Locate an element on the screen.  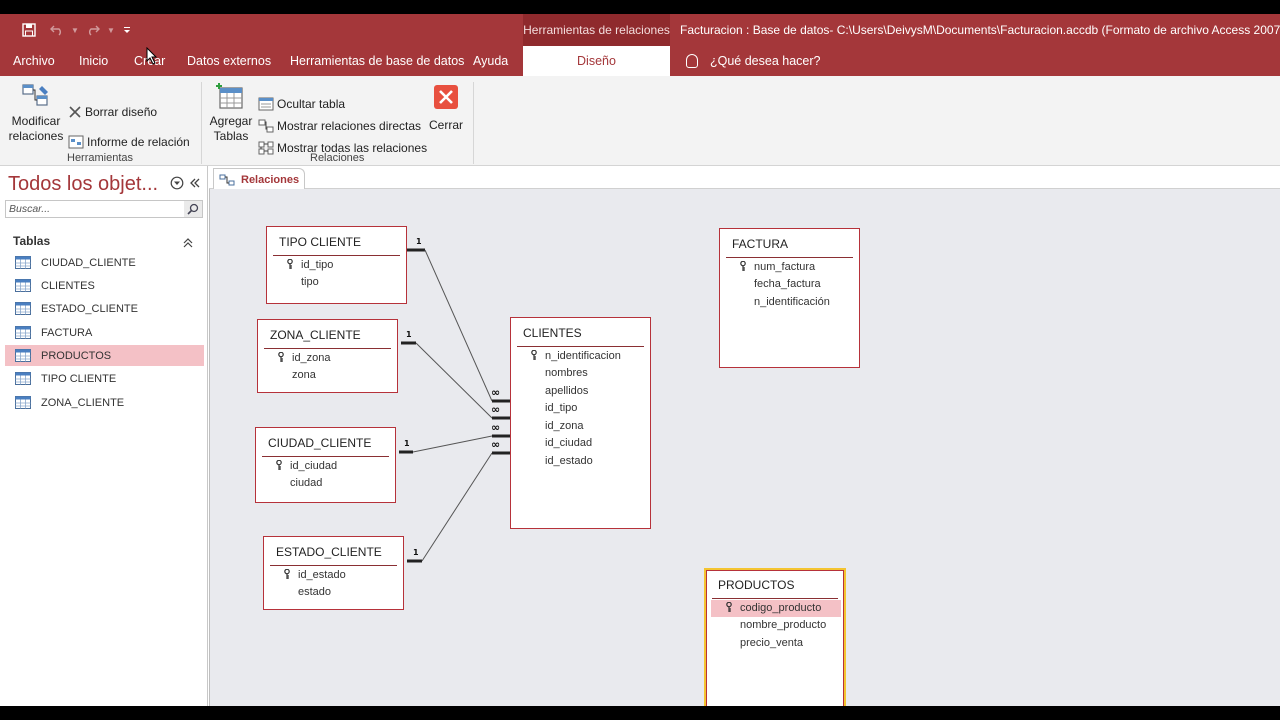
collapse-pane-icon is located at coordinates (195, 183).